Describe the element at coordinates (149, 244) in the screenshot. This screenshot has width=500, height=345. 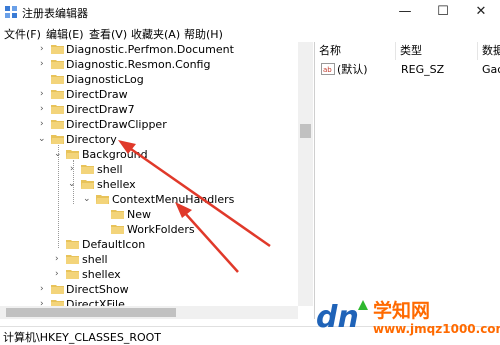
I see `tree-item: DefaultIcon` at that location.